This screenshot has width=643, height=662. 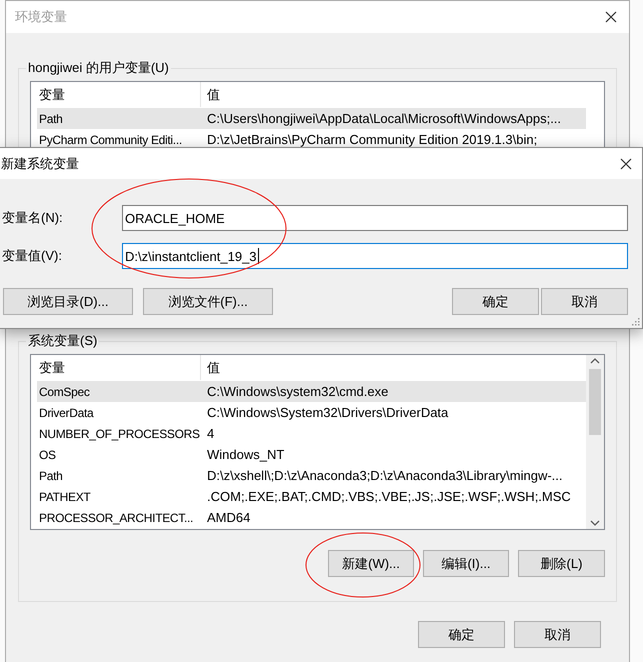 What do you see at coordinates (375, 256) in the screenshot?
I see `input-field: D:\z\instantclient_19_3` at bounding box center [375, 256].